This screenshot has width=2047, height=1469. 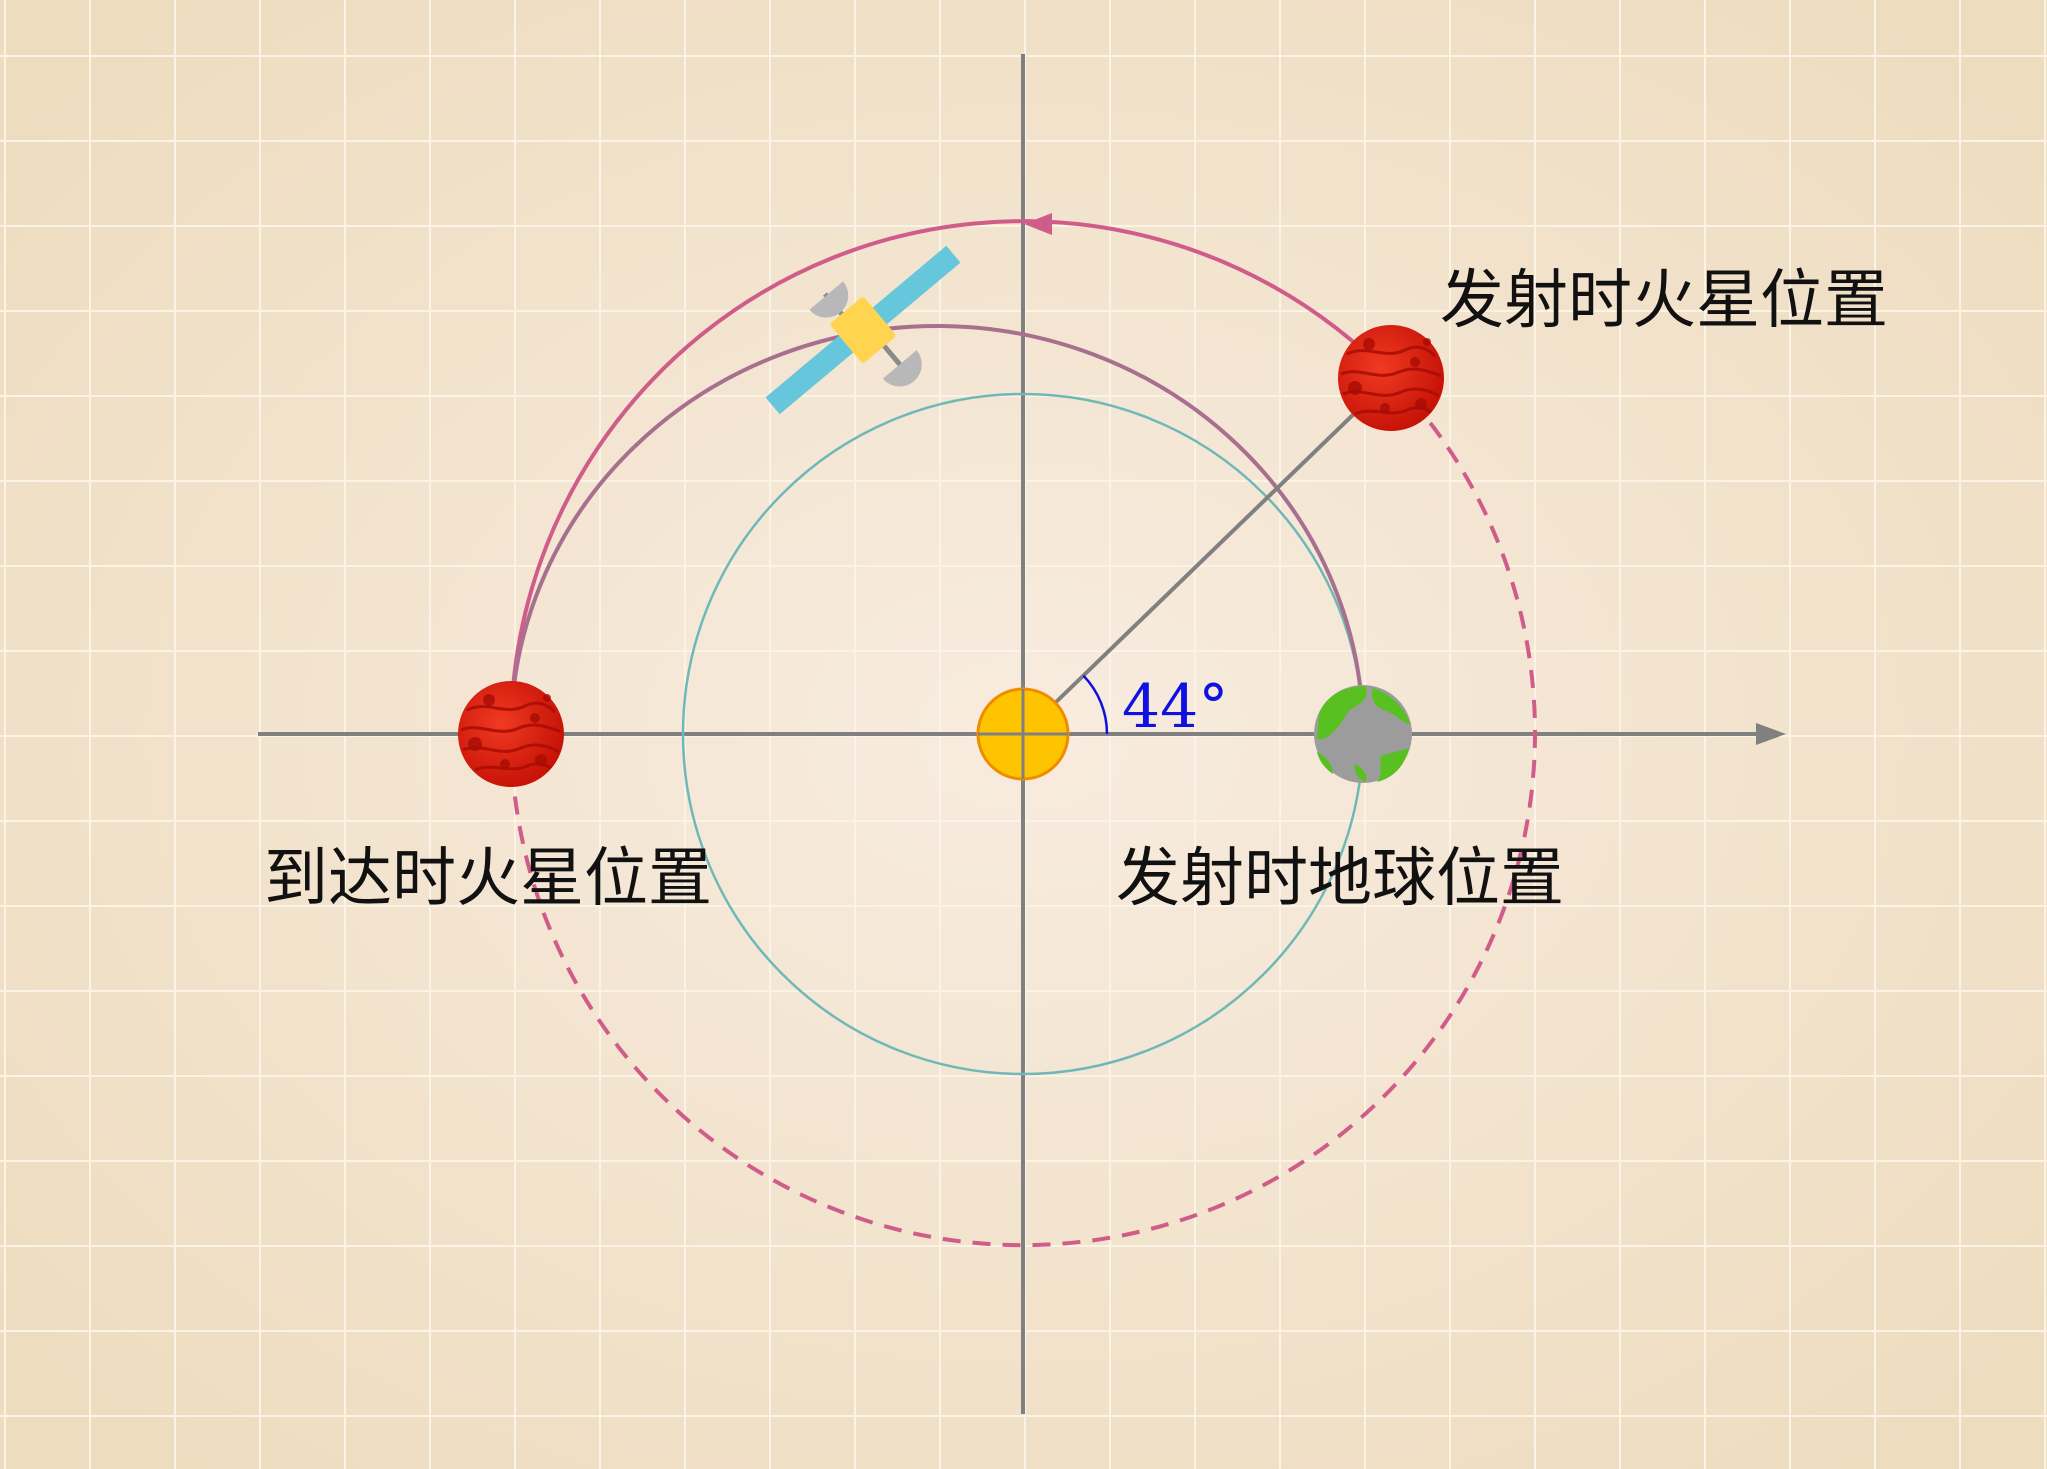 What do you see at coordinates (1363, 734) in the screenshot?
I see `earth-icon` at bounding box center [1363, 734].